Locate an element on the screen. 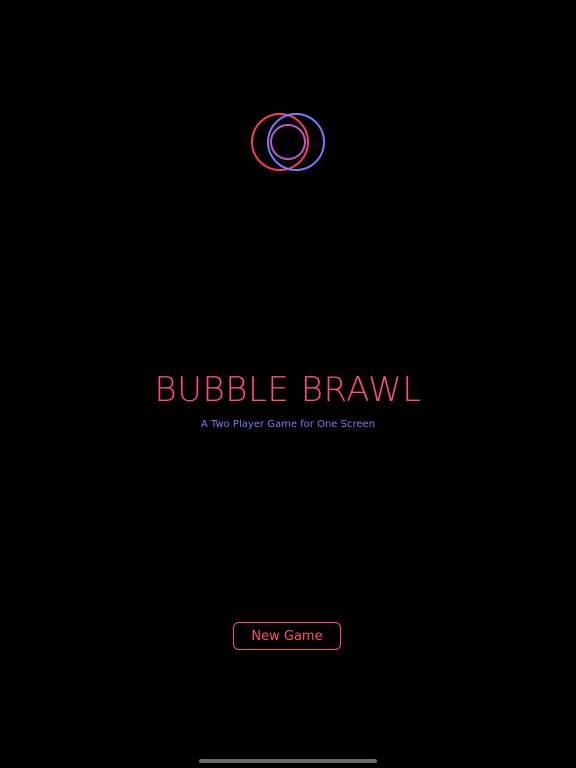 This screenshot has width=576, height=768. new-game-button: New Game is located at coordinates (287, 636).